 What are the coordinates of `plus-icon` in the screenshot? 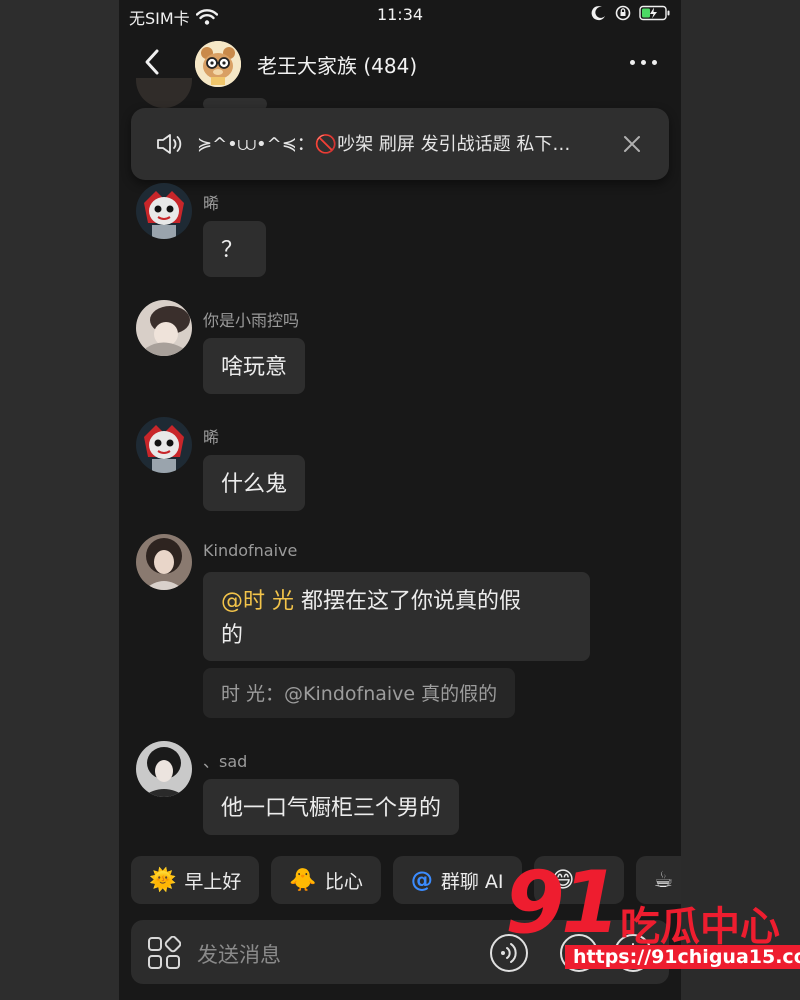 It's located at (633, 953).